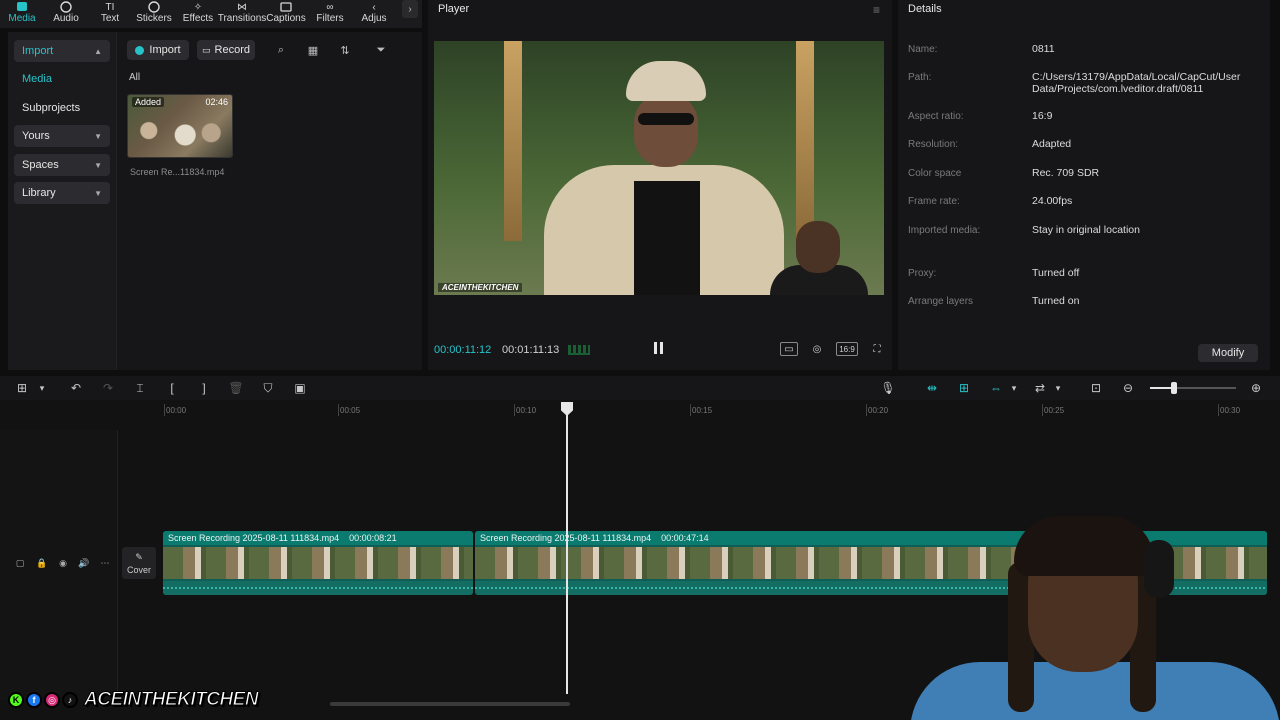 The width and height of the screenshot is (1280, 720). What do you see at coordinates (22, 388) in the screenshot?
I see `layout-icon: ⊞` at bounding box center [22, 388].